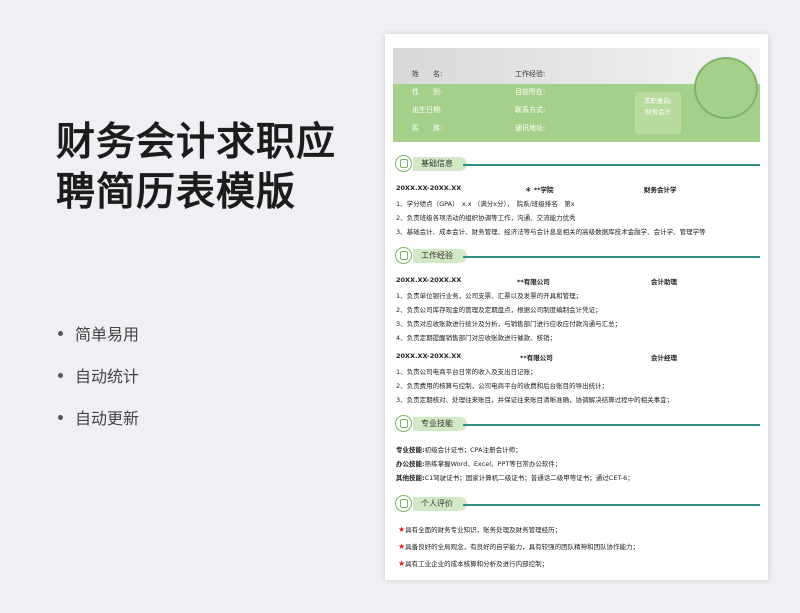 Image resolution: width=800 pixels, height=613 pixels. What do you see at coordinates (476, 338) in the screenshot?
I see `work-line: 4、负责定期提醒销售部门对应收账款进行催款、核销；` at bounding box center [476, 338].